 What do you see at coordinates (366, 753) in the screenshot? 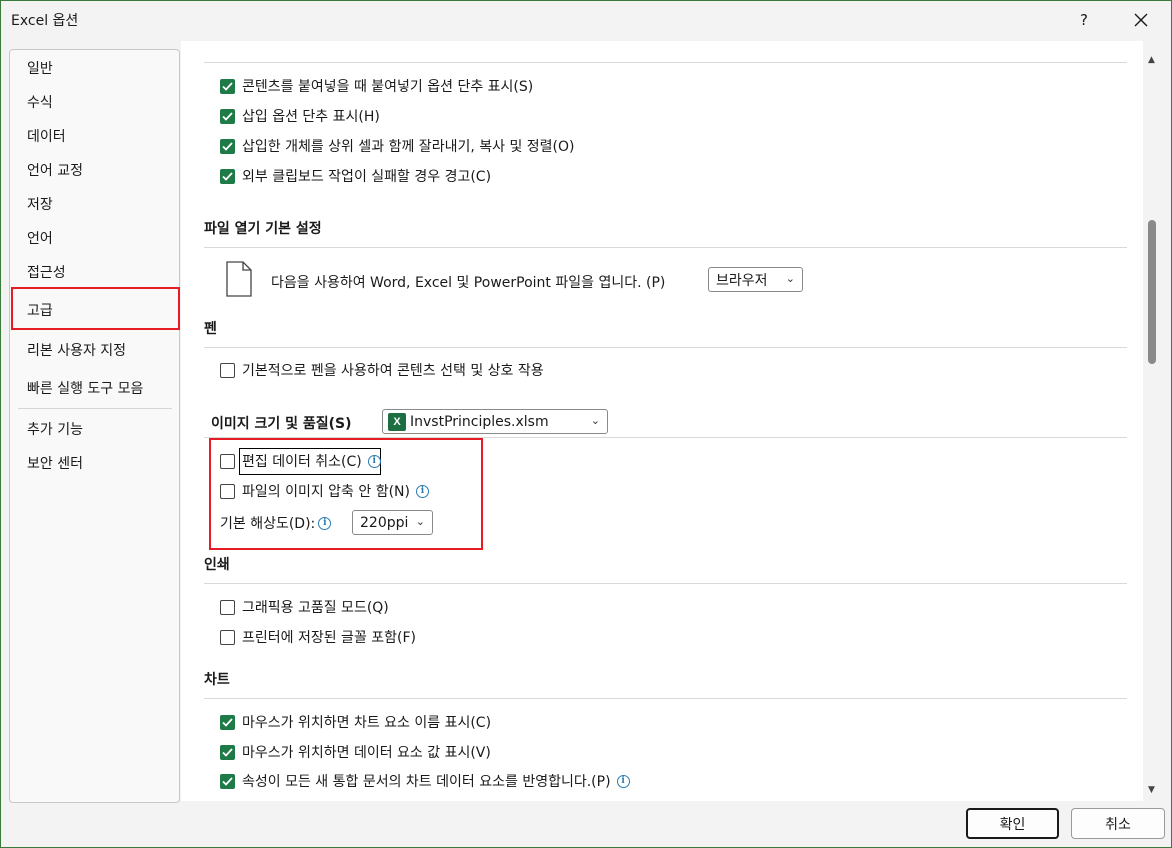
I see `checkbox-label: 마우스가 위치하면 데이터 요소 값 표시(V)` at bounding box center [366, 753].